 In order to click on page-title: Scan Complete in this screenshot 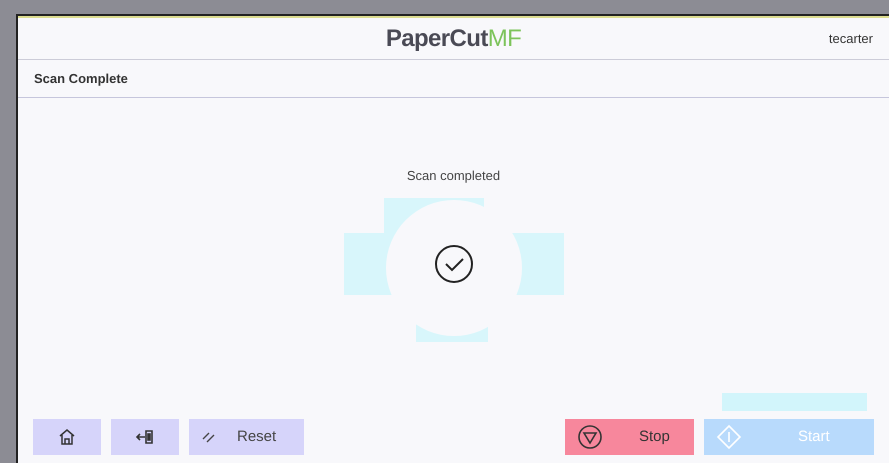, I will do `click(81, 79)`.